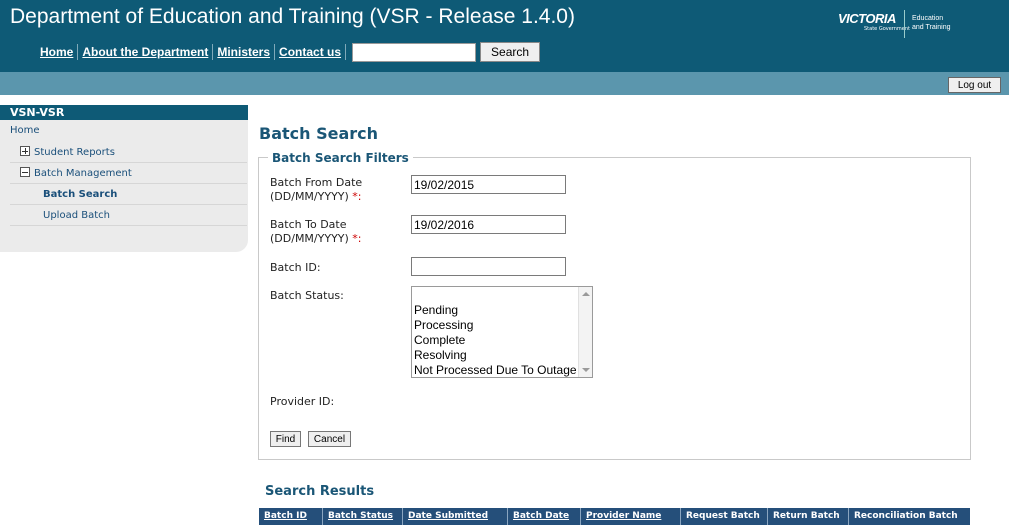 This screenshot has height=525, width=1009. Describe the element at coordinates (128, 152) in the screenshot. I see `sidebar-item-student-reports: Student Reports` at that location.